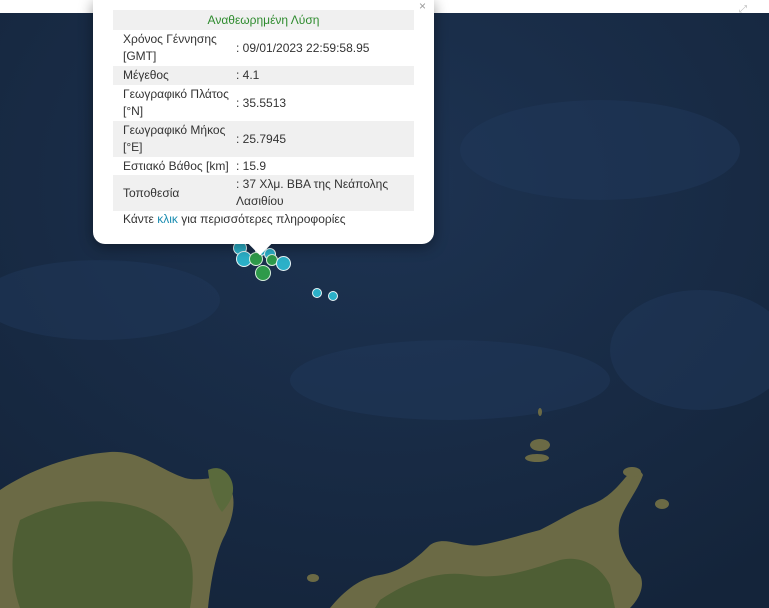  I want to click on more-info-link: κλικ, so click(167, 219).